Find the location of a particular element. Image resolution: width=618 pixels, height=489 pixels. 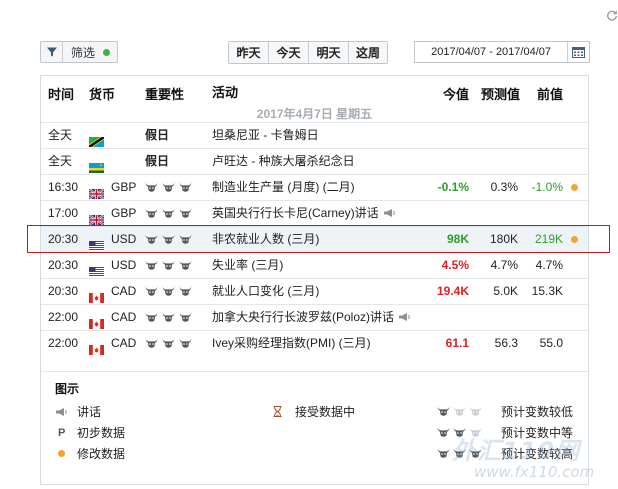

legend-receiving: 接受数据中 is located at coordinates (314, 411).